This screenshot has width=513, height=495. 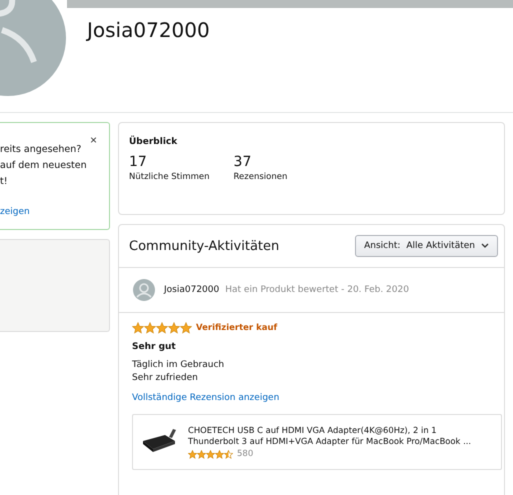 I want to click on view-dropdown: Ansicht: Alle Aktivitäten, so click(x=426, y=246).